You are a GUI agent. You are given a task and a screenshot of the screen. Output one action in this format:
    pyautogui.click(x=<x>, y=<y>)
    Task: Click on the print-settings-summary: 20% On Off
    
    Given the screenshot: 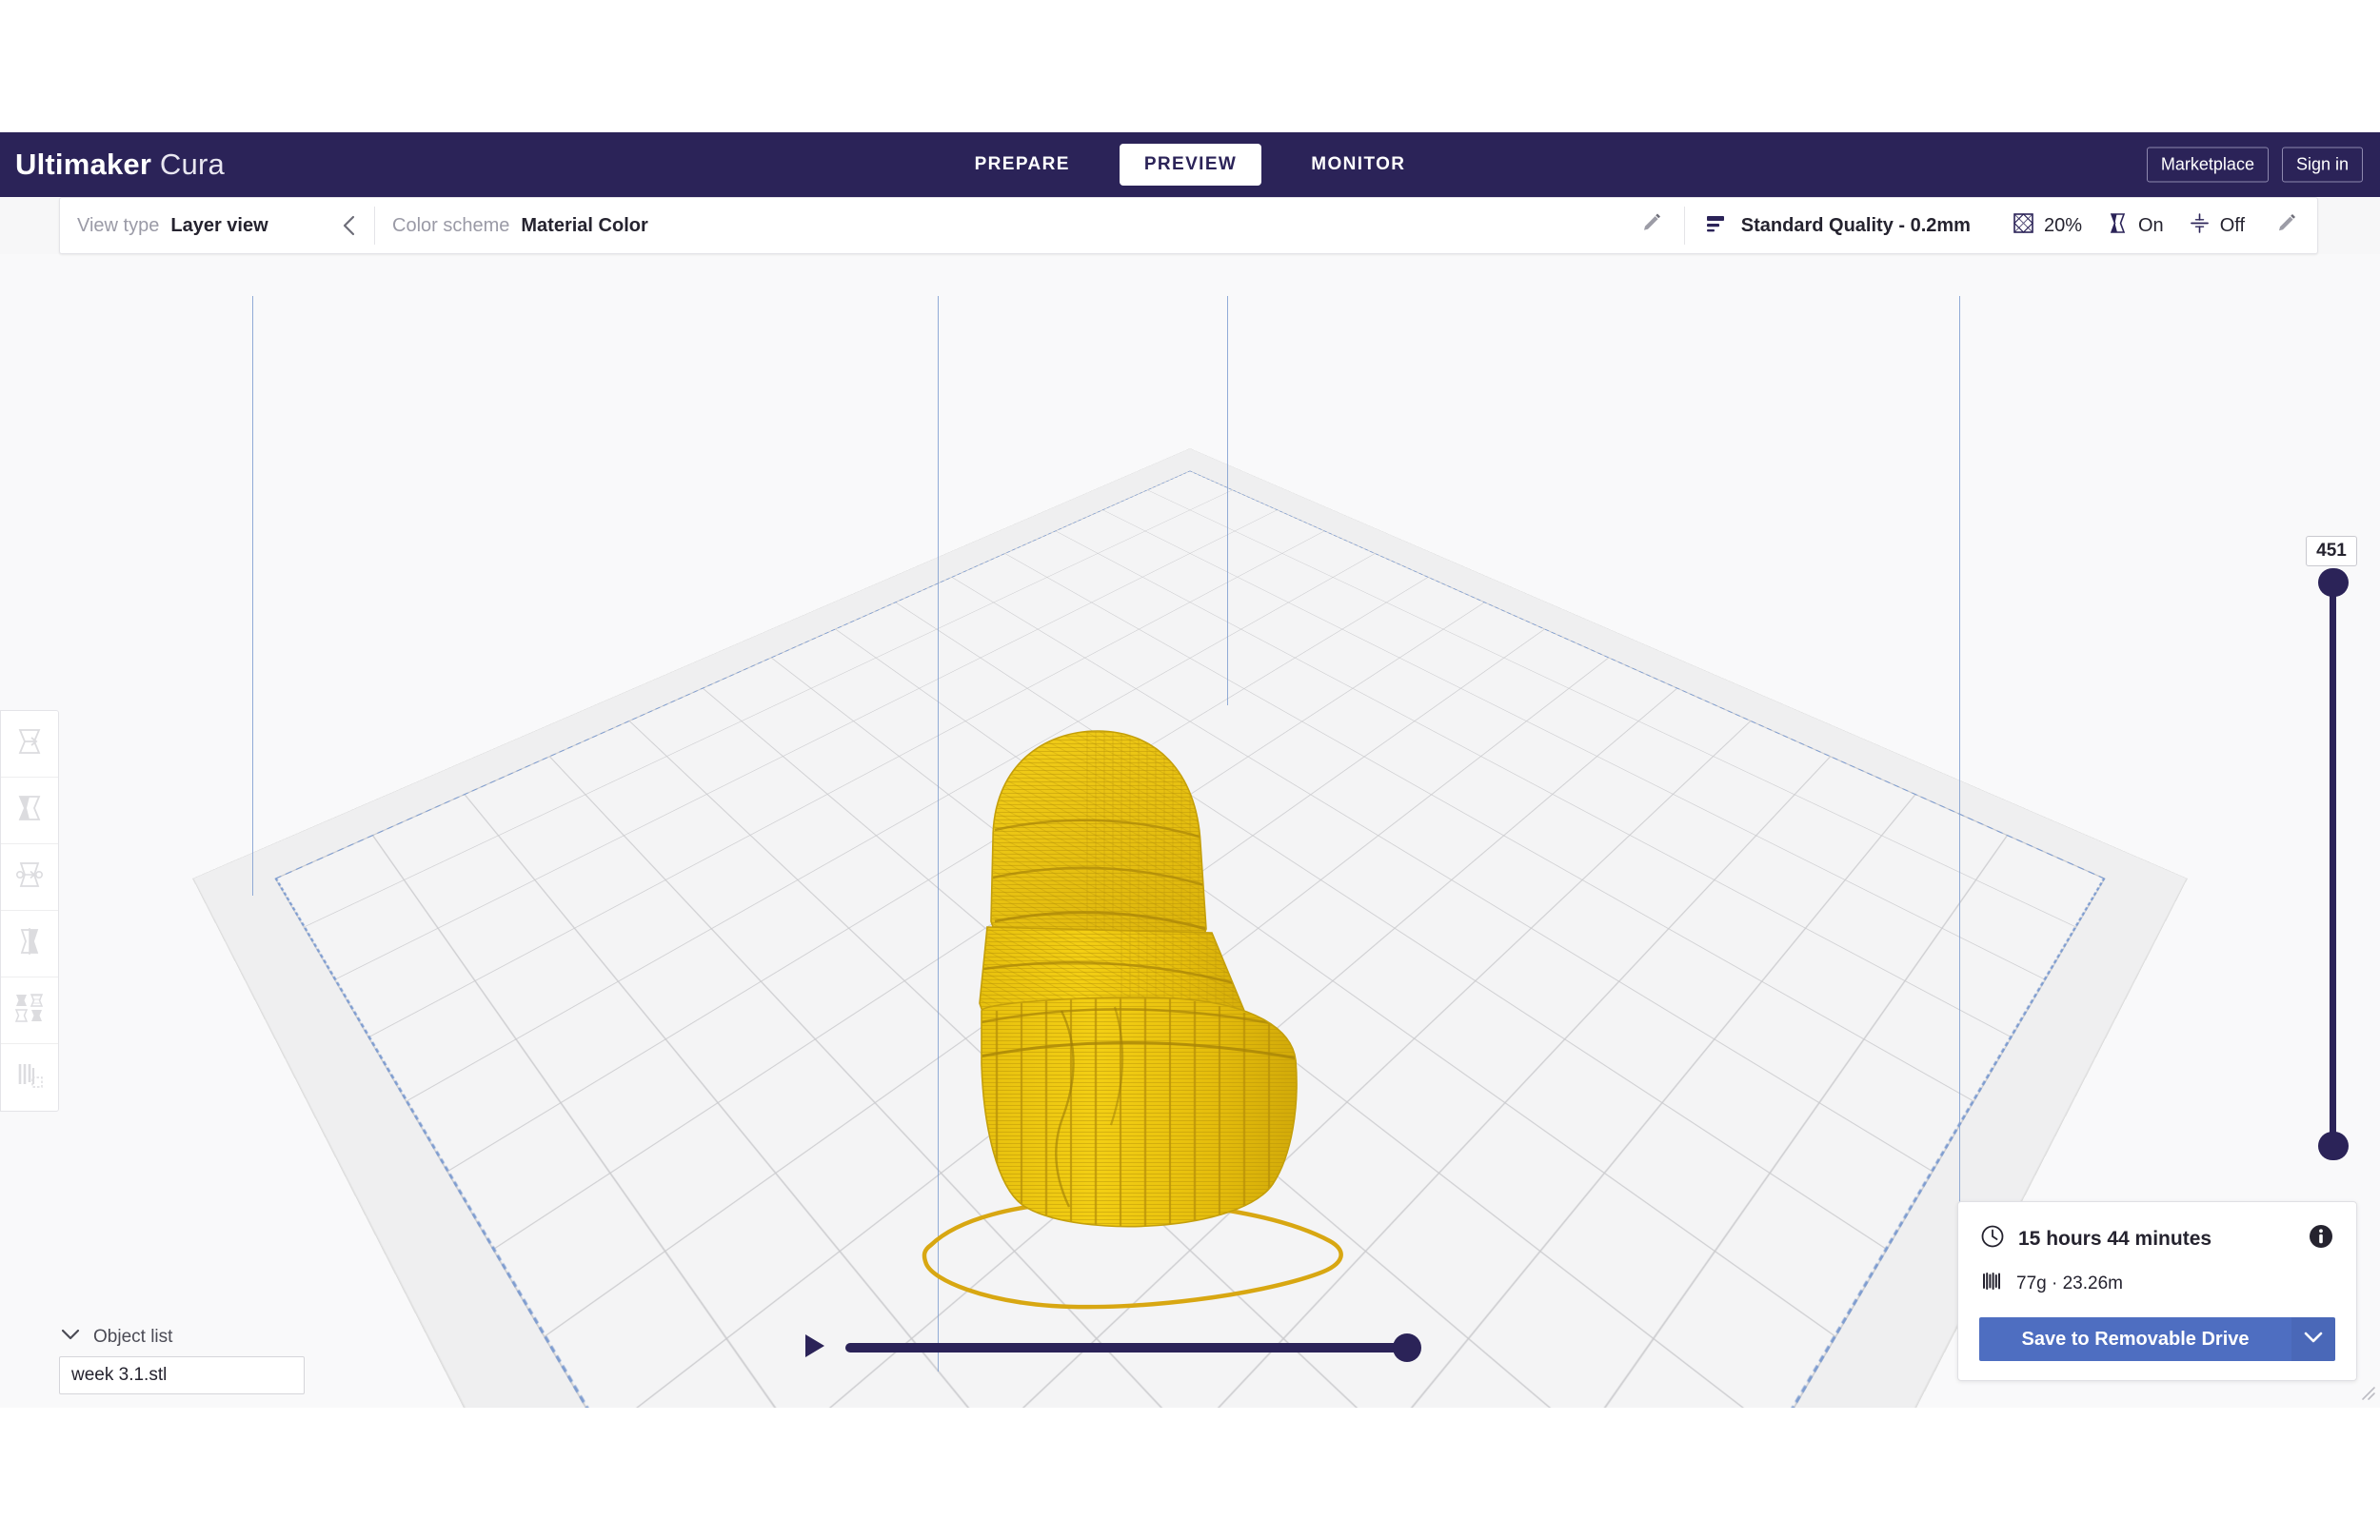 What is the action you would take?
    pyautogui.click(x=2152, y=225)
    